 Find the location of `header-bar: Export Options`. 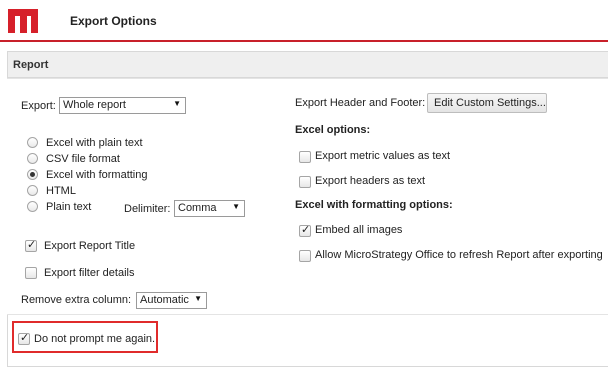

header-bar: Export Options is located at coordinates (304, 21).